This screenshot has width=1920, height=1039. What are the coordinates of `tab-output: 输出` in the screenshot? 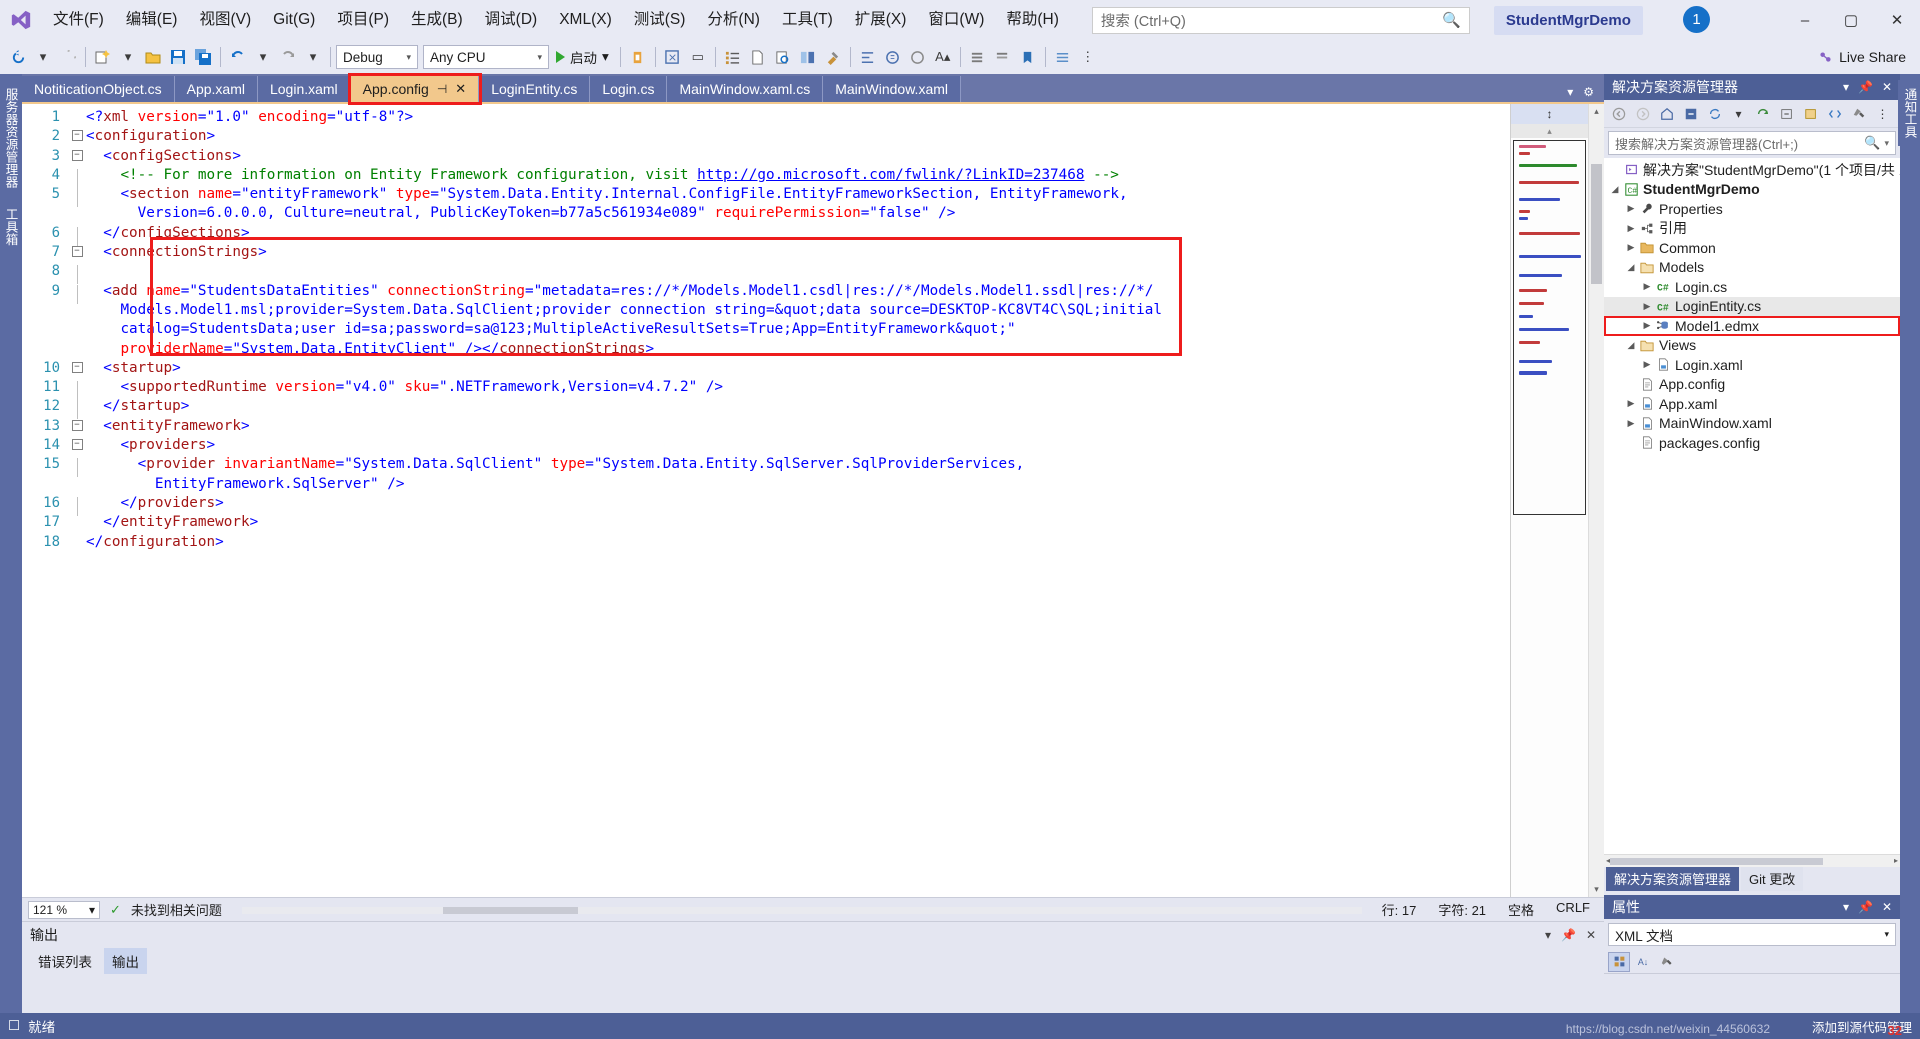 It's located at (125, 961).